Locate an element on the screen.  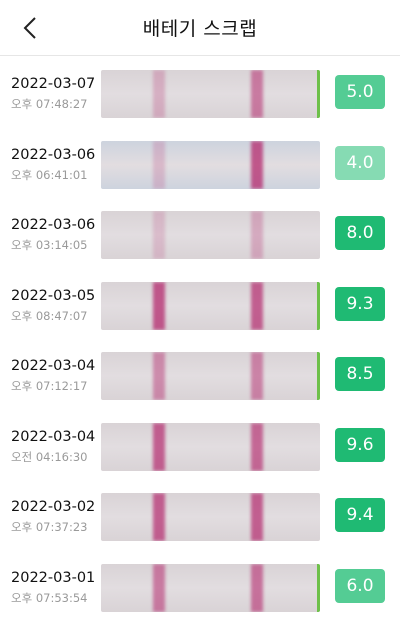
list-item: 2022-03-04 오후 07:12:17 8.5 is located at coordinates (200, 373).